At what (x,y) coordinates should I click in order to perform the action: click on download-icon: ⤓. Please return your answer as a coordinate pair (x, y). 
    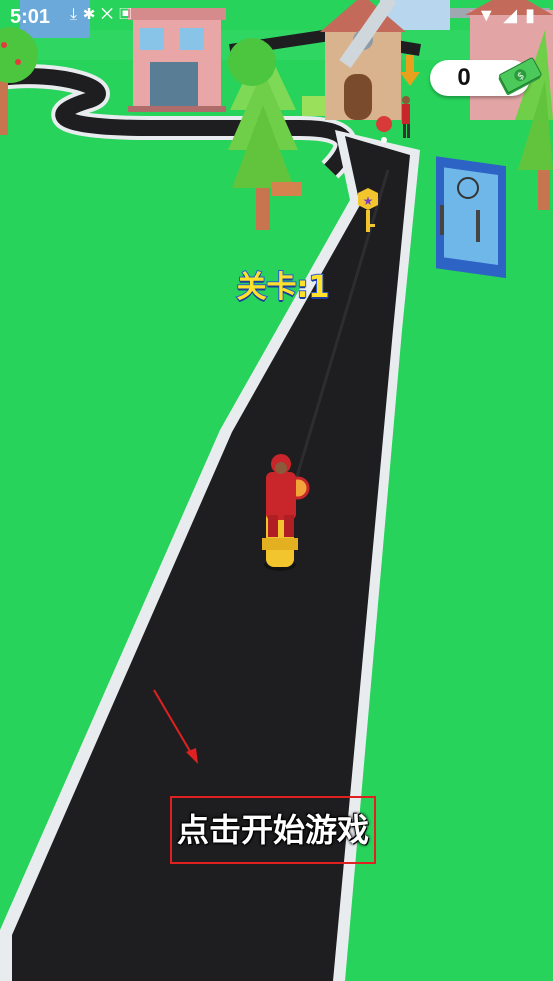
    Looking at the image, I should click on (77, 14).